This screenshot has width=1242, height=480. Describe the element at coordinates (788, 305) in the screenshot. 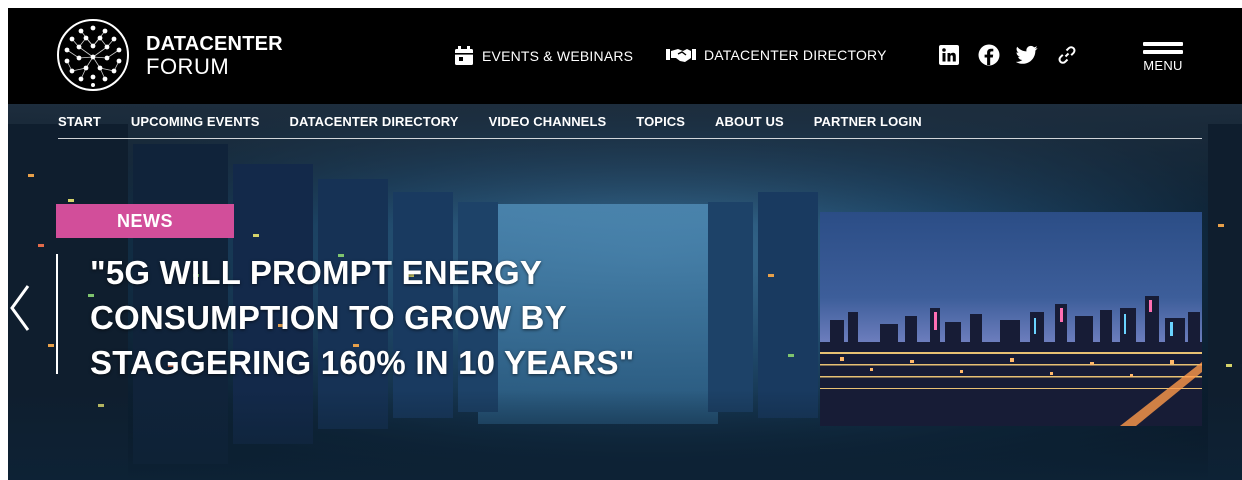

I see `server-rack` at that location.